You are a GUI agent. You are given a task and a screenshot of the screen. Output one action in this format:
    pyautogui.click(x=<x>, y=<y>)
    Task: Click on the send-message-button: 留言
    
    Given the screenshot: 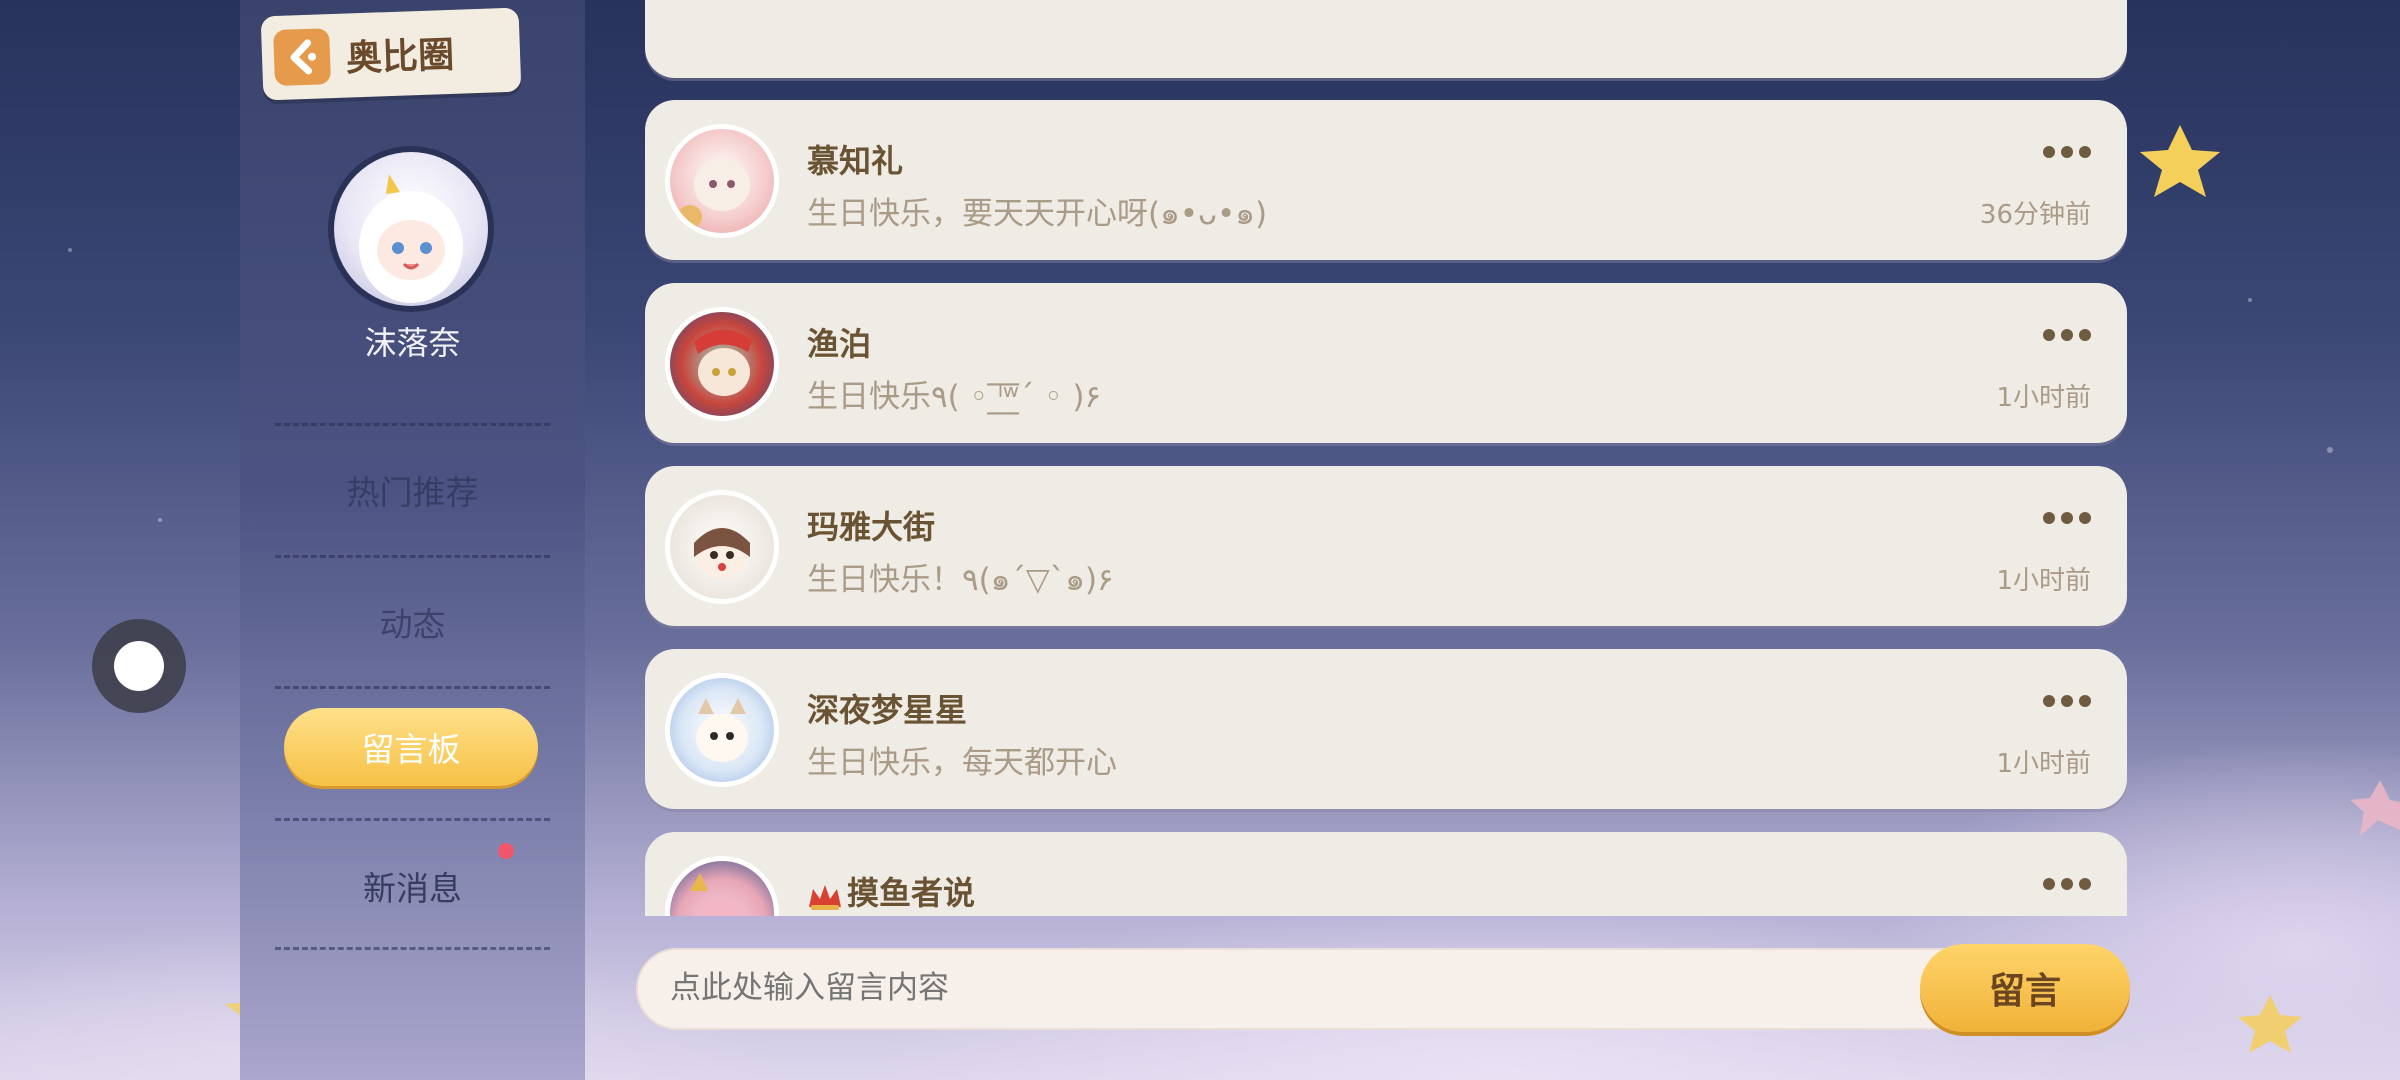 What is the action you would take?
    pyautogui.click(x=2025, y=988)
    